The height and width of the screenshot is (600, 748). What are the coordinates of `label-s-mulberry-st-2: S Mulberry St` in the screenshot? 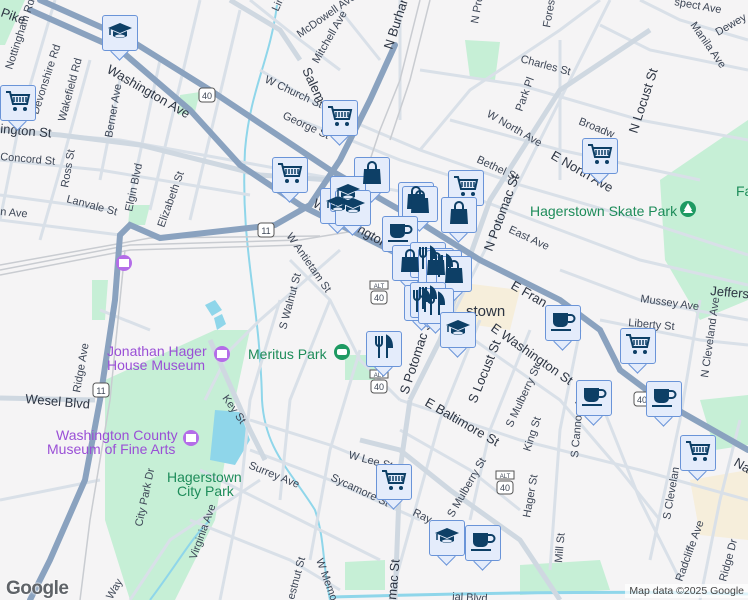 It's located at (467, 488).